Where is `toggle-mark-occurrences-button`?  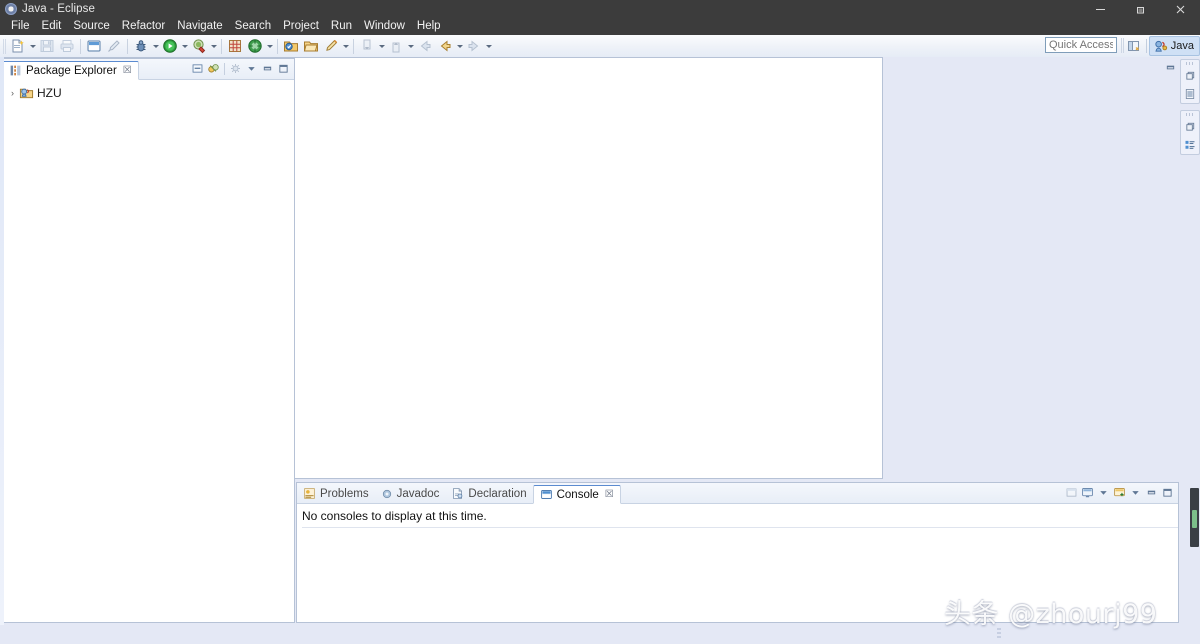
toggle-mark-occurrences-button is located at coordinates (114, 46).